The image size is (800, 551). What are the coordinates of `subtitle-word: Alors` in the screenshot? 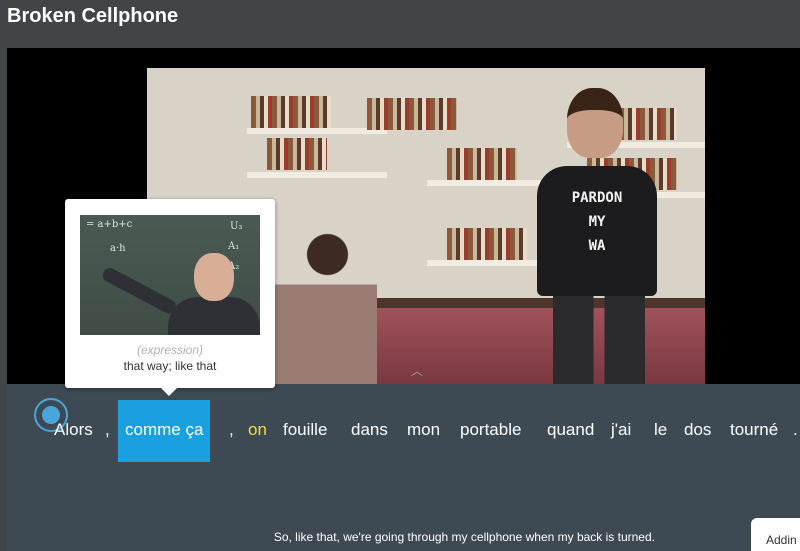 It's located at (73, 430).